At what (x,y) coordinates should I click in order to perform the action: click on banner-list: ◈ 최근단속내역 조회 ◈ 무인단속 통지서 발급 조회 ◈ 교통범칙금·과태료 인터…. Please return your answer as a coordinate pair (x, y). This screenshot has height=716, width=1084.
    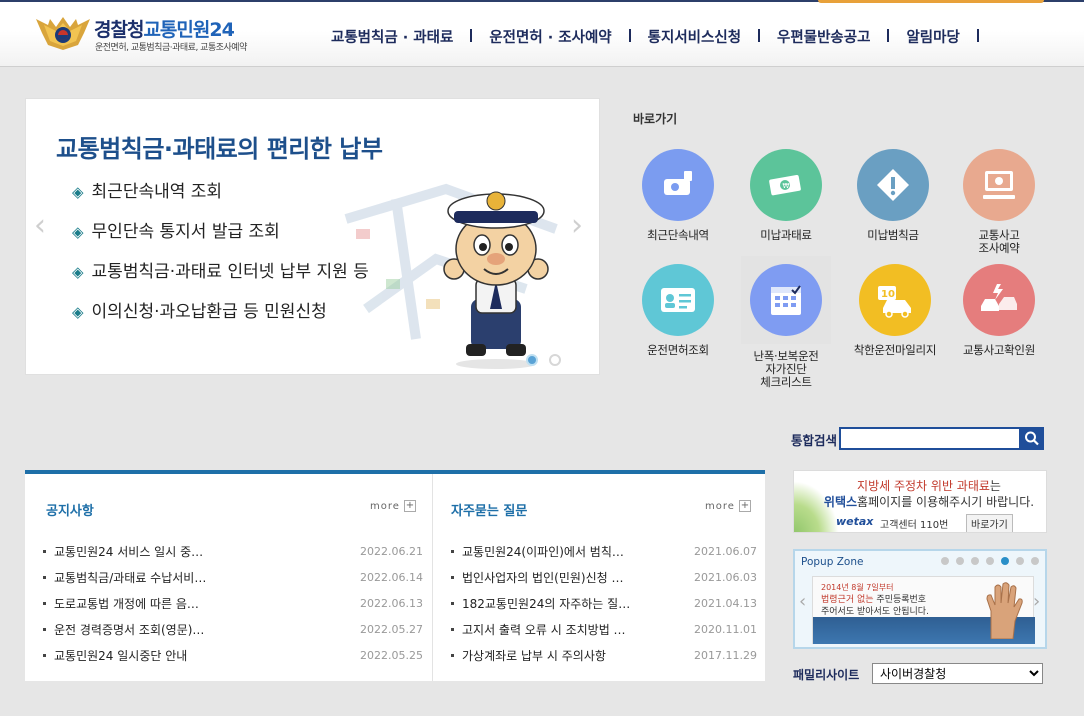
    Looking at the image, I should click on (220, 259).